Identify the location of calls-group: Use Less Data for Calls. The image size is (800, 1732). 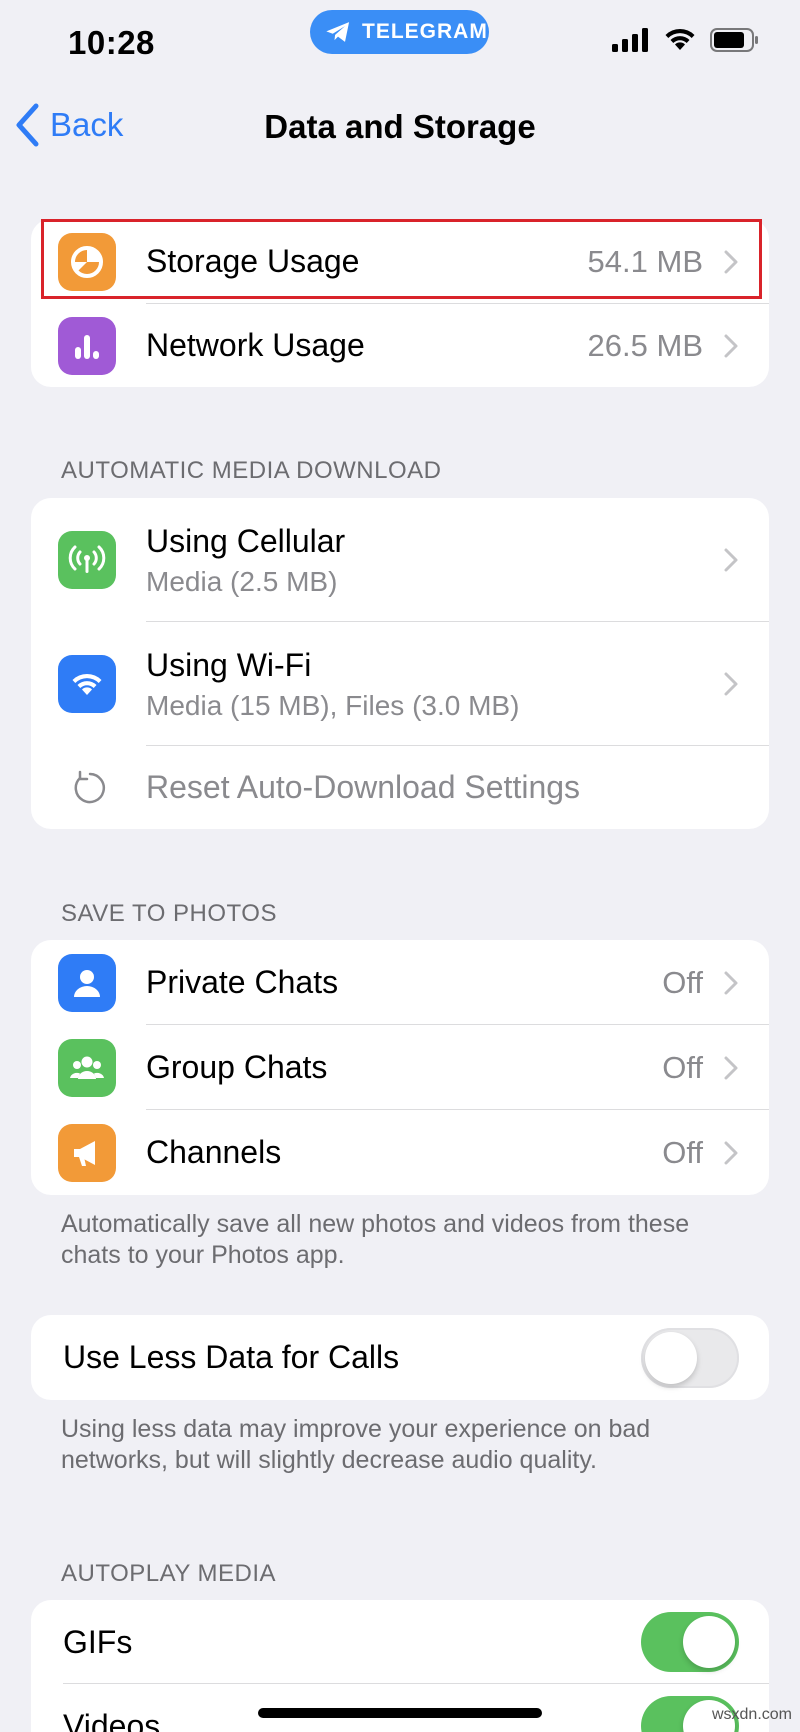
(400, 1357).